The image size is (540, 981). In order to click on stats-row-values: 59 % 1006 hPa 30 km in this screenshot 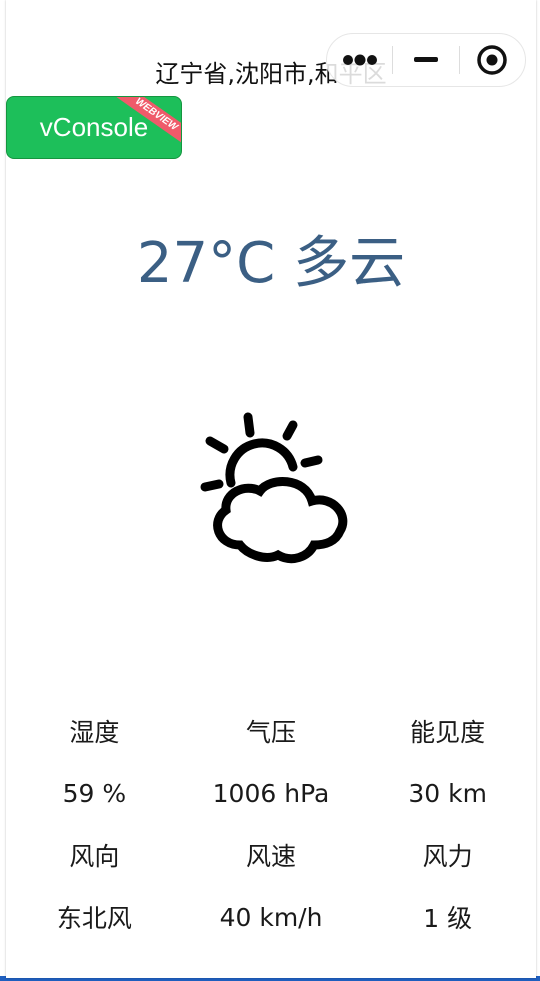, I will do `click(271, 793)`.